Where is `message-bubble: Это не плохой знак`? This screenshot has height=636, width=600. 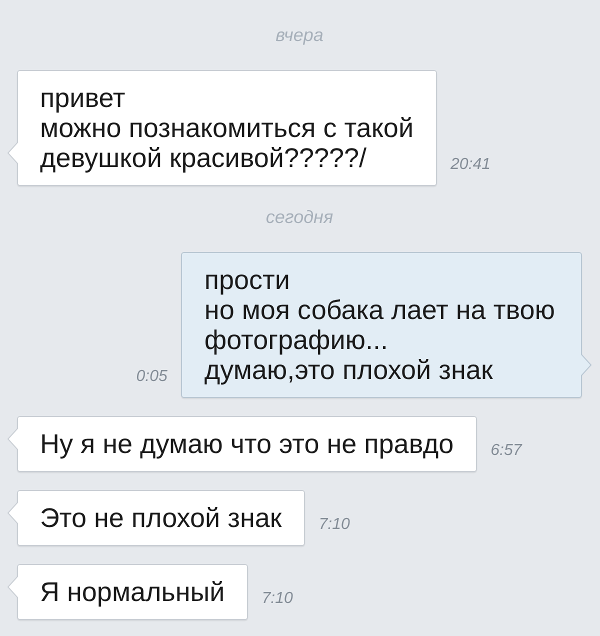
message-bubble: Это не плохой знак is located at coordinates (161, 518).